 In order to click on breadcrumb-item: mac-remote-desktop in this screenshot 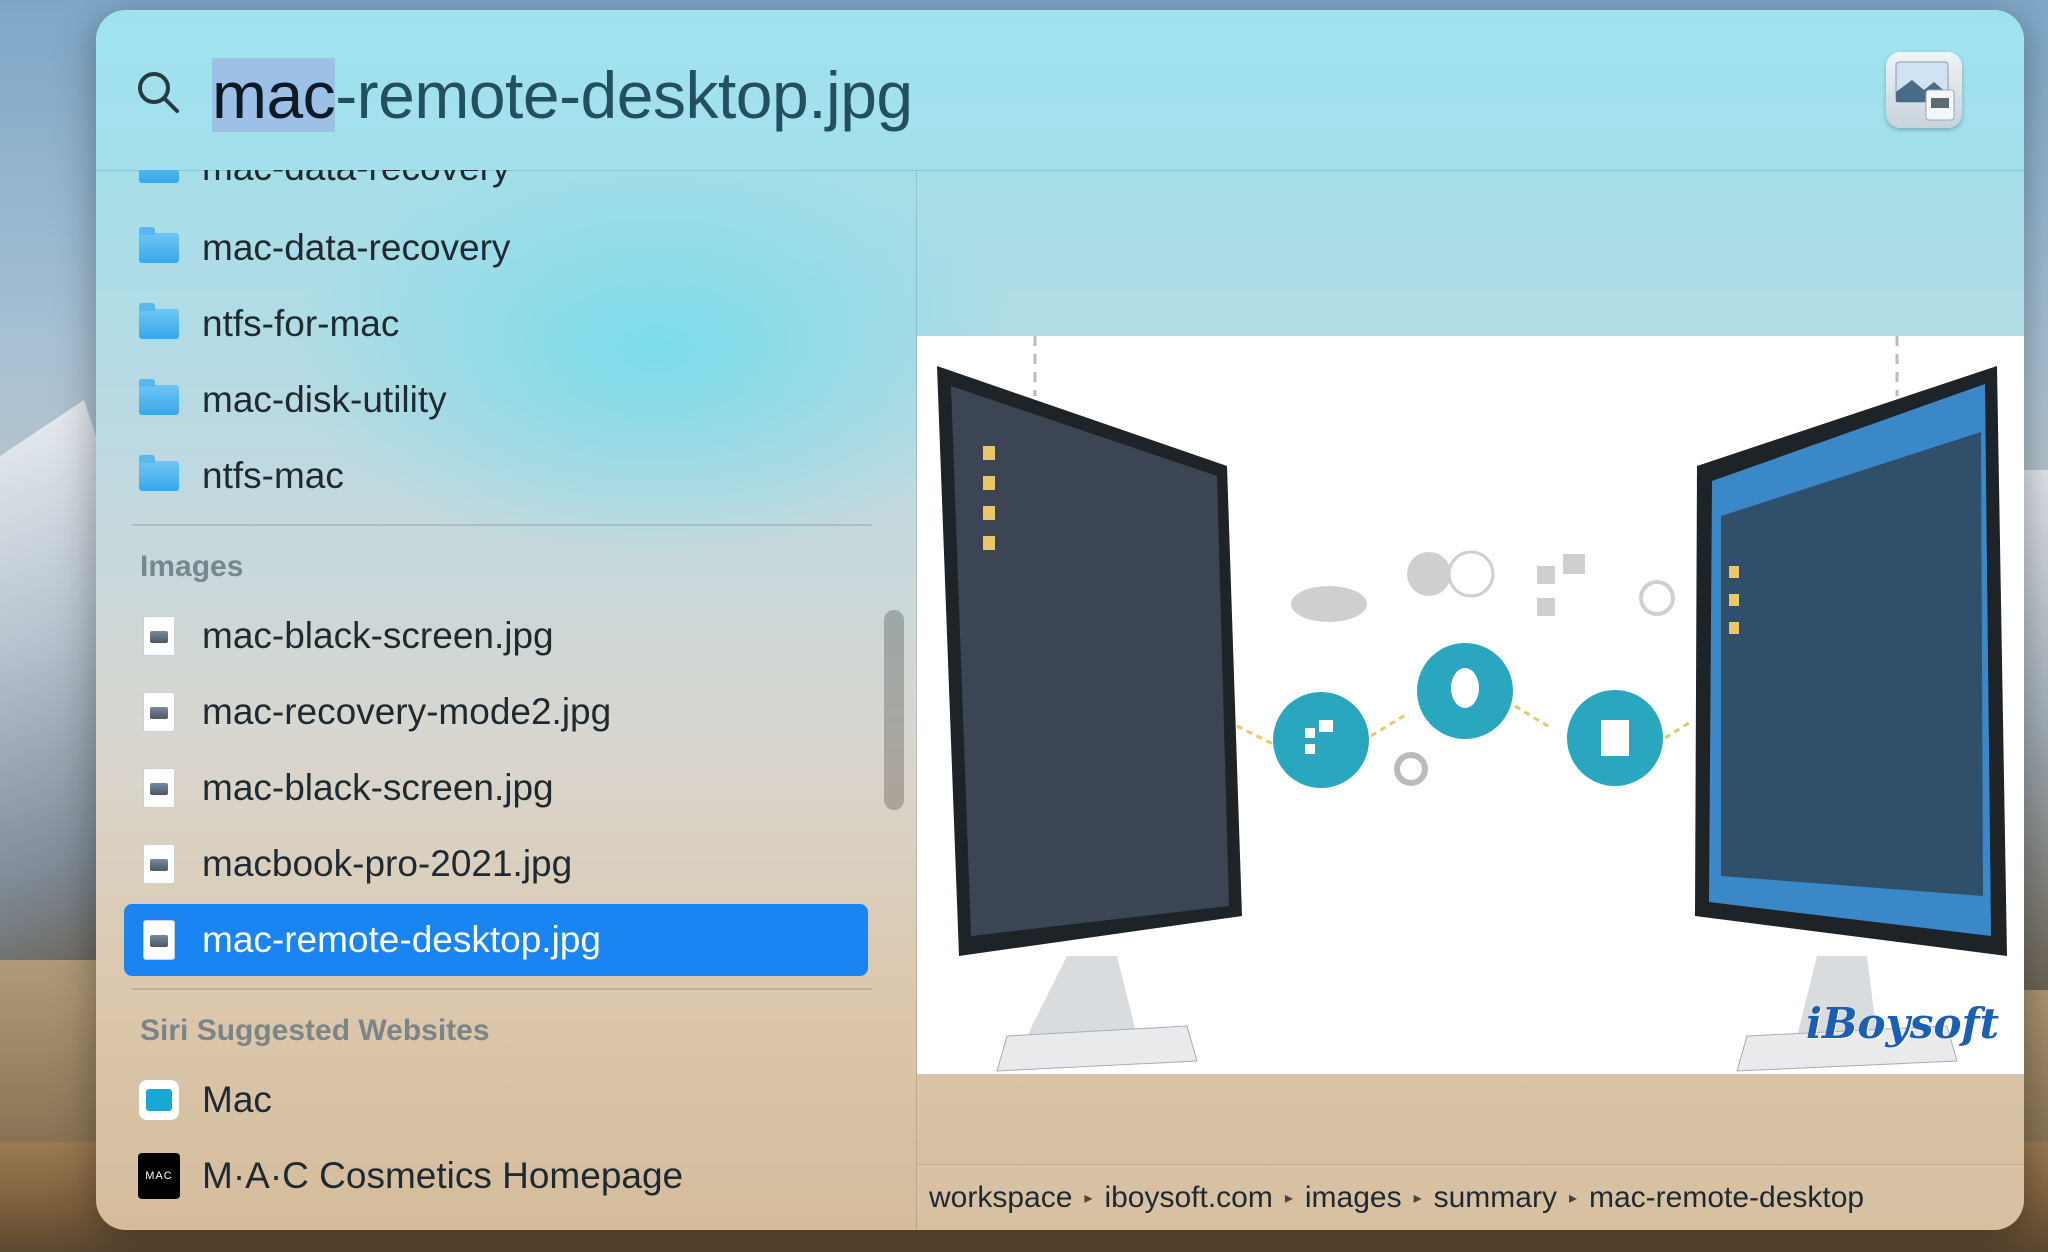, I will do `click(1726, 1198)`.